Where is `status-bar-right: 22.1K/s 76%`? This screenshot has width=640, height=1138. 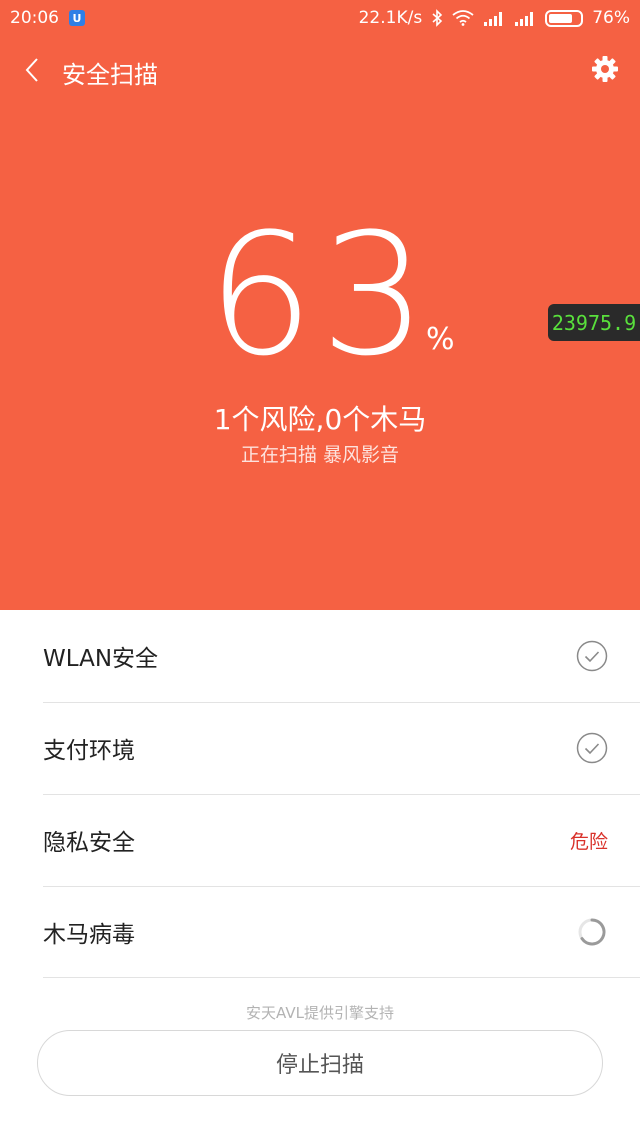 status-bar-right: 22.1K/s 76% is located at coordinates (494, 18).